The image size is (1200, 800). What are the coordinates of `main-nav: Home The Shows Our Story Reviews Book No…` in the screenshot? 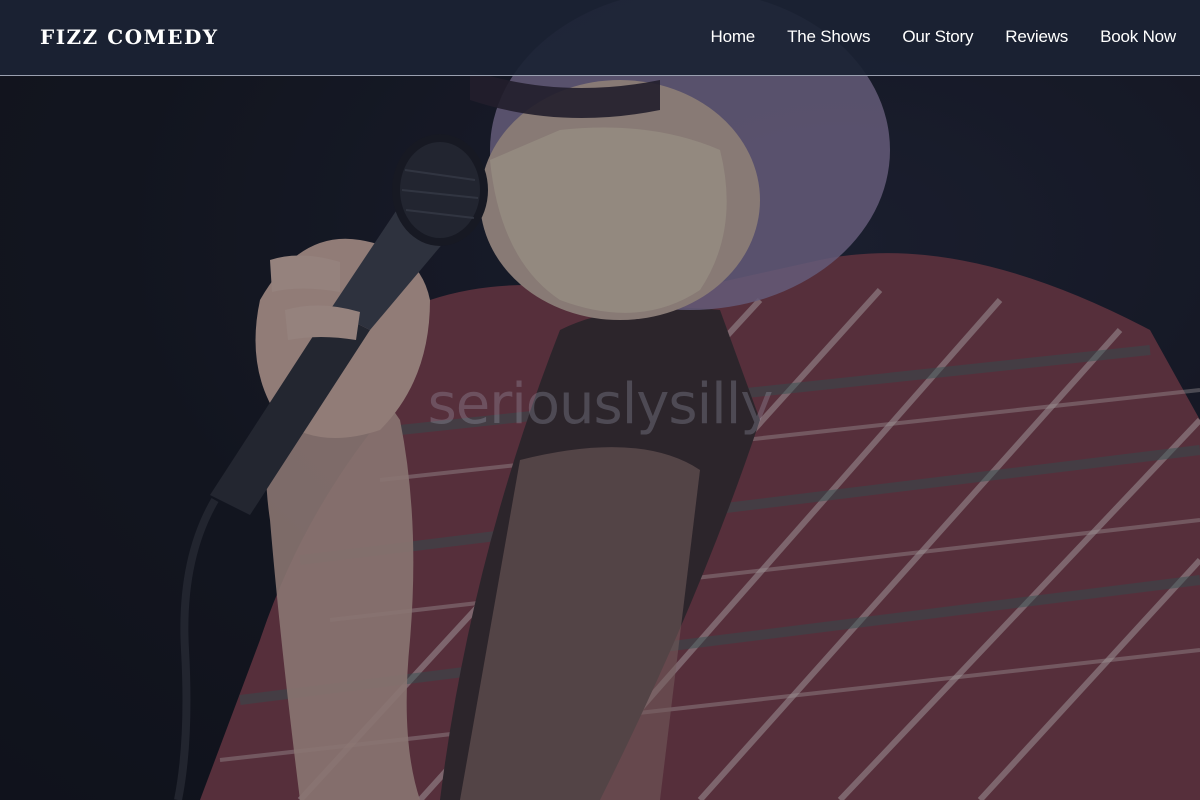 It's located at (944, 37).